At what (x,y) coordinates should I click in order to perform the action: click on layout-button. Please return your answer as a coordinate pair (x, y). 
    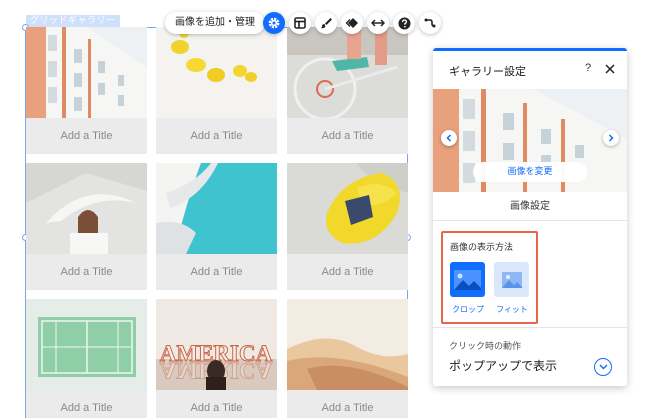
    Looking at the image, I should click on (300, 23).